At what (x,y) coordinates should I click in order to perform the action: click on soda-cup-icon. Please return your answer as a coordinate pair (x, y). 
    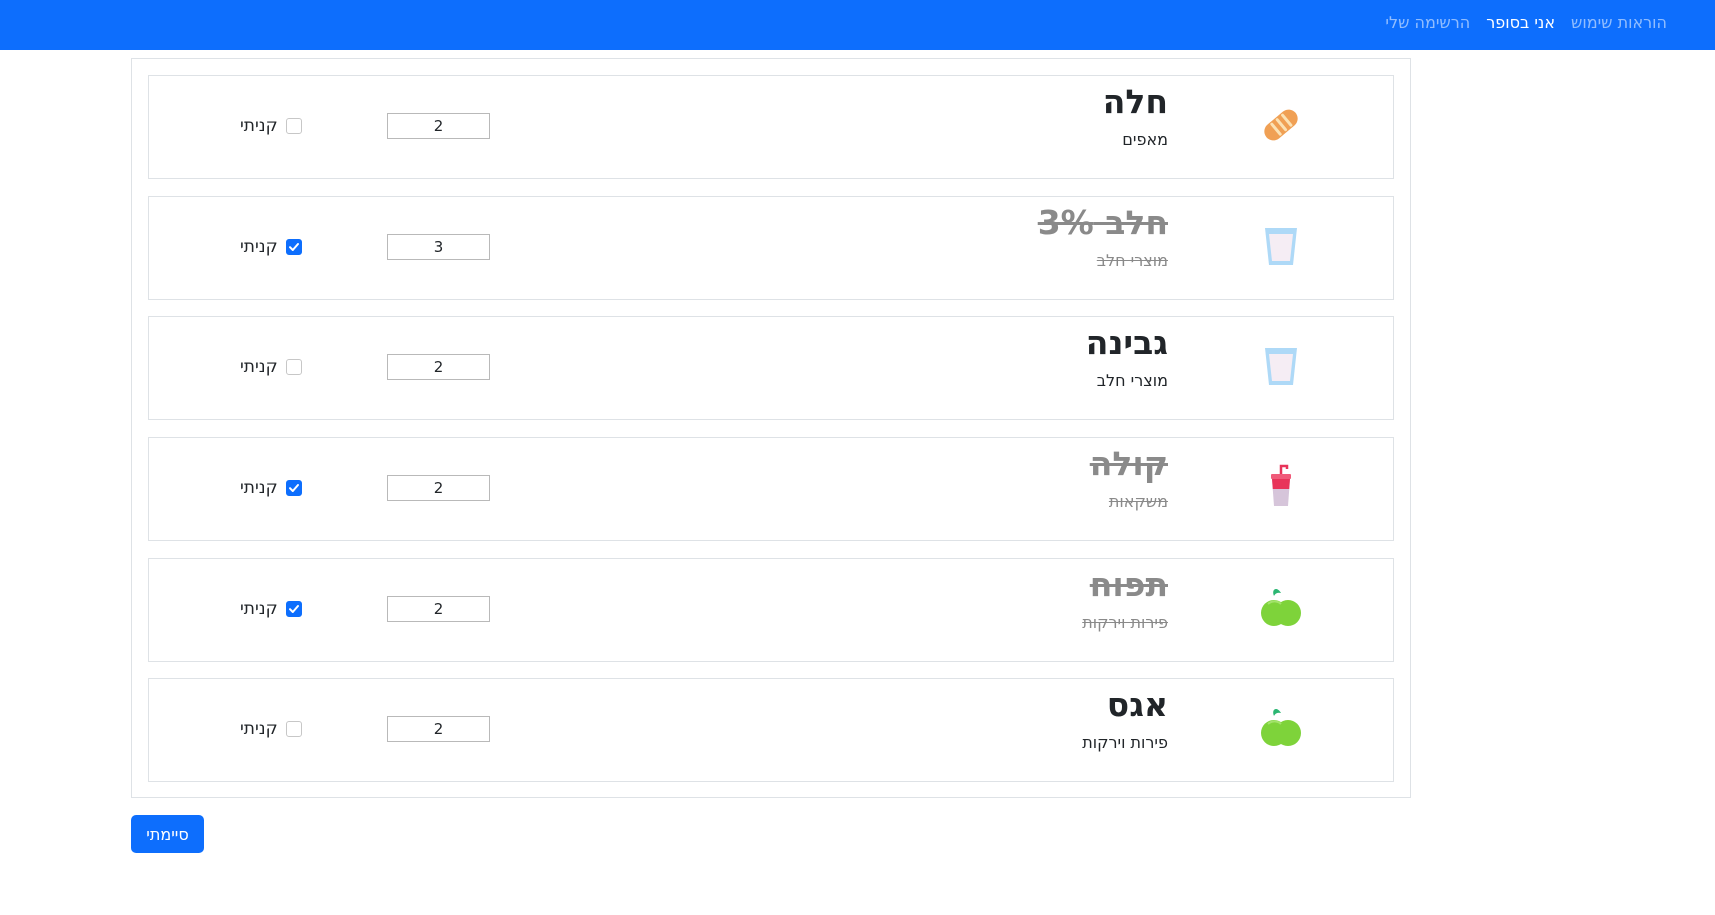
    Looking at the image, I should click on (1281, 487).